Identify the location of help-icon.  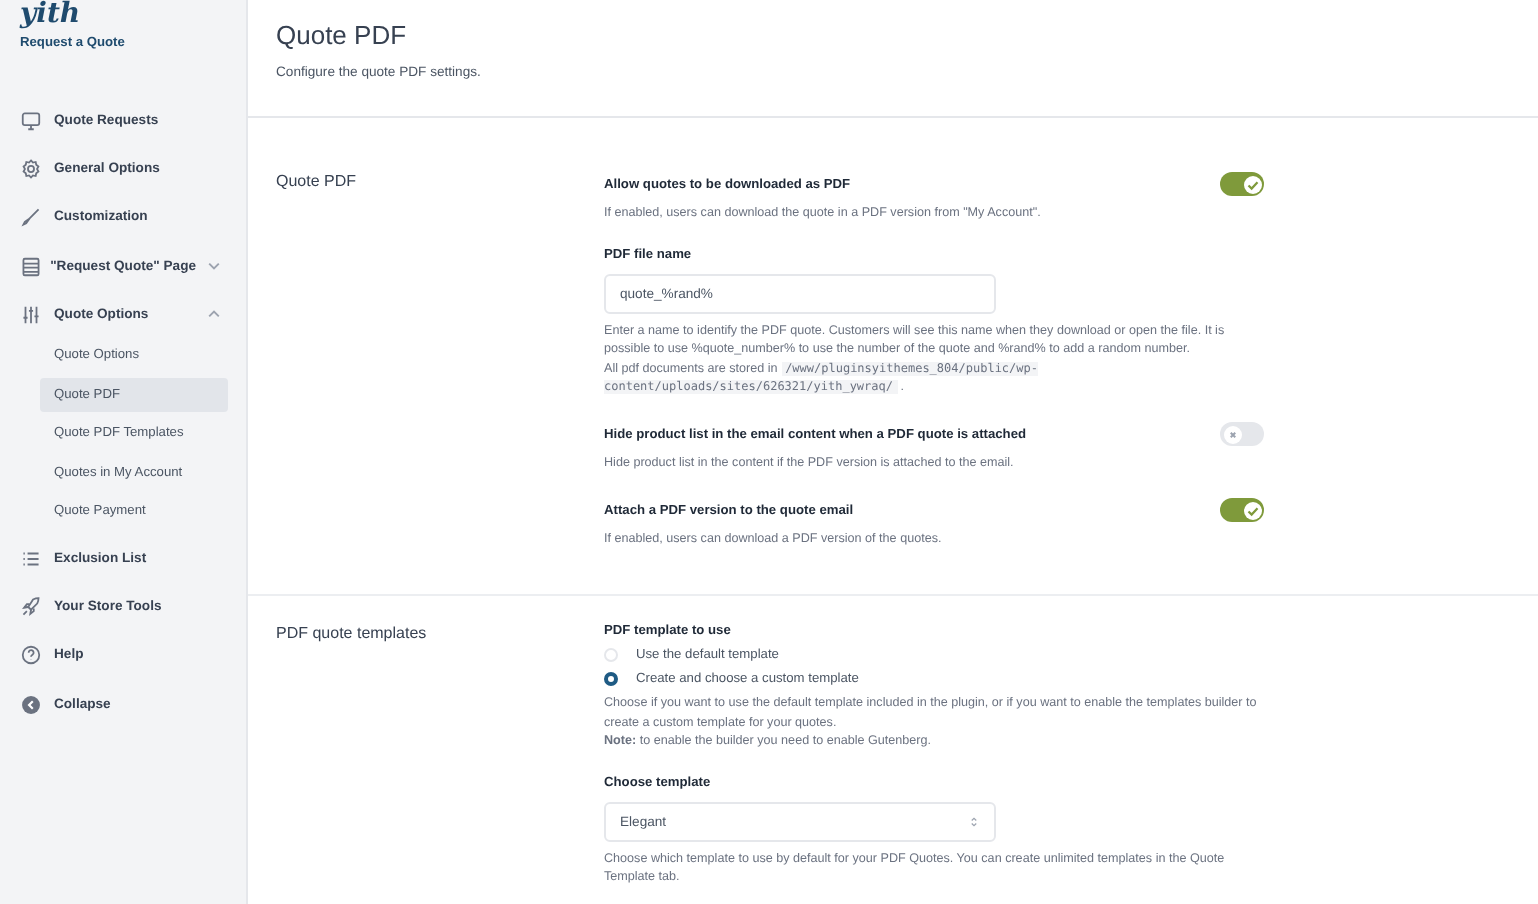
(31, 655).